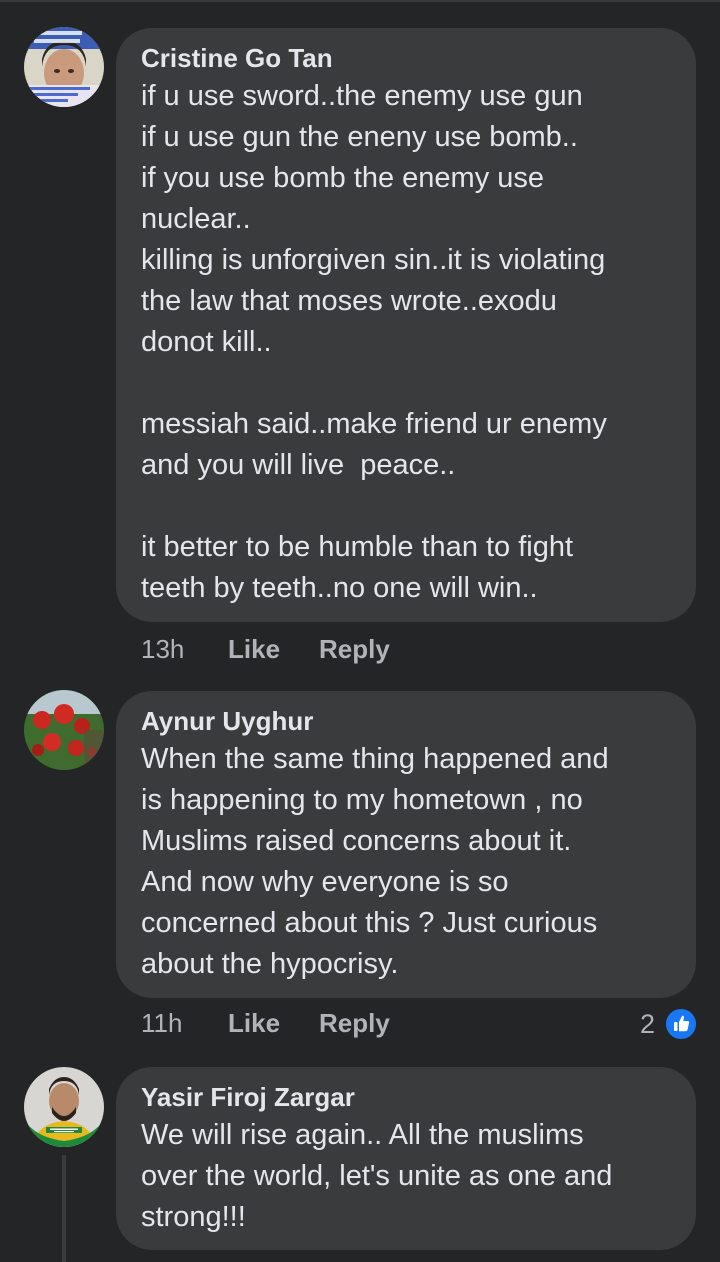 The height and width of the screenshot is (1262, 720). What do you see at coordinates (405, 1097) in the screenshot?
I see `comment-author: Yasir Firoj Zargar` at bounding box center [405, 1097].